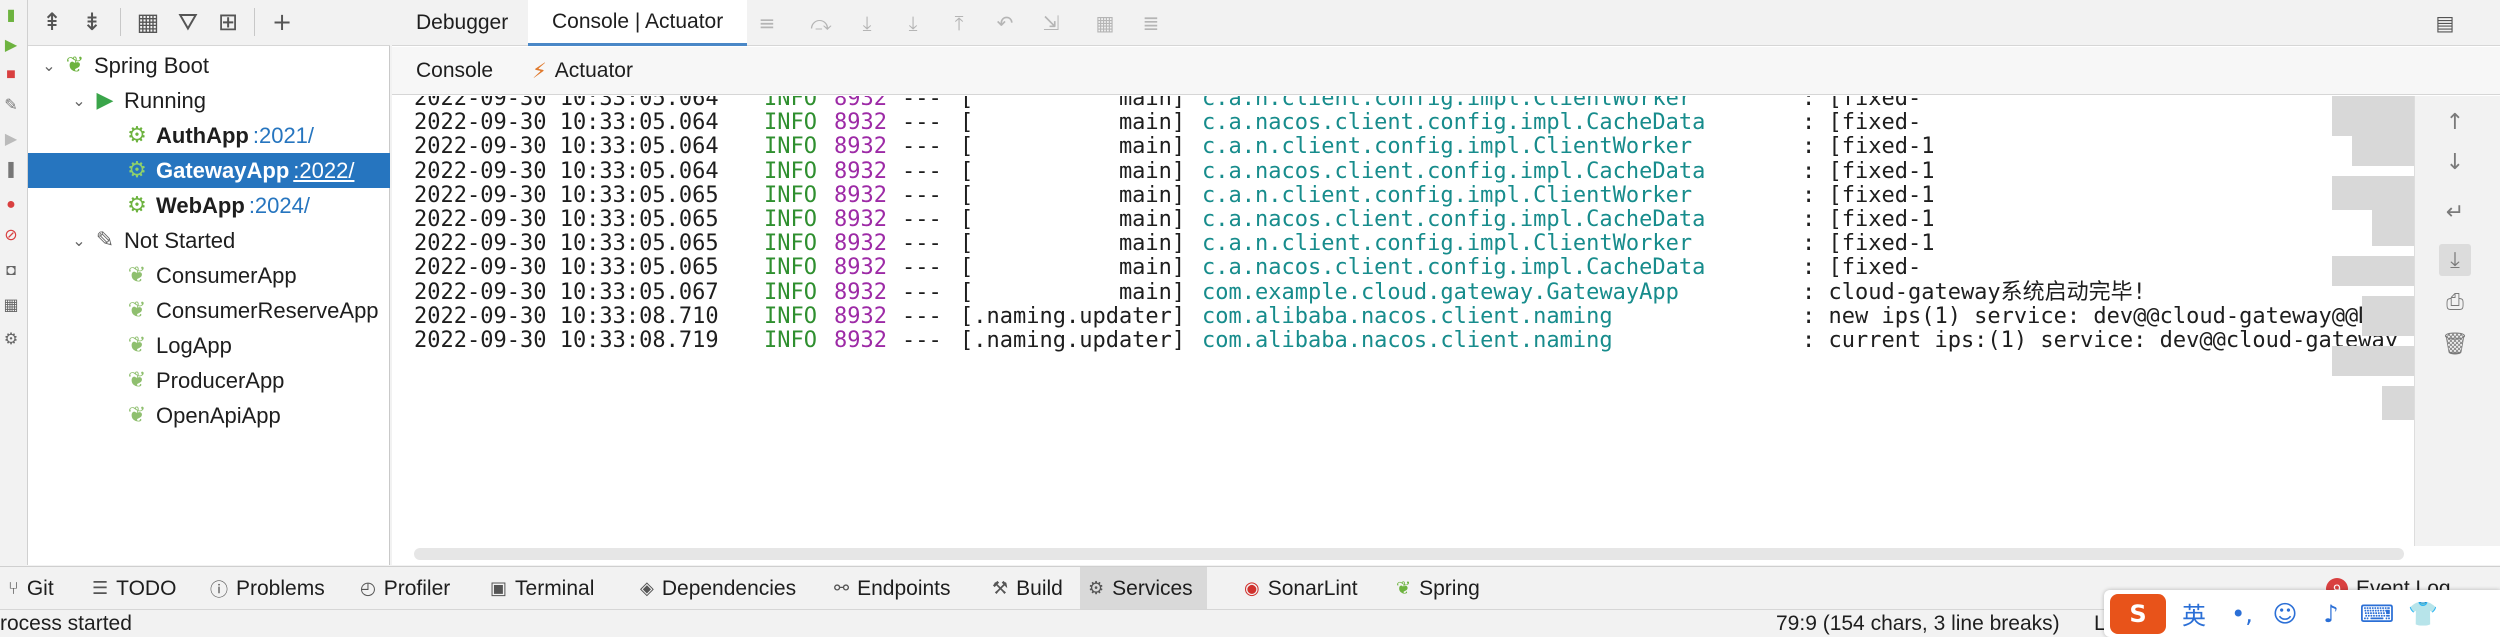 The height and width of the screenshot is (637, 2500). What do you see at coordinates (1105, 23) in the screenshot?
I see `evaluate-icon: ▦` at bounding box center [1105, 23].